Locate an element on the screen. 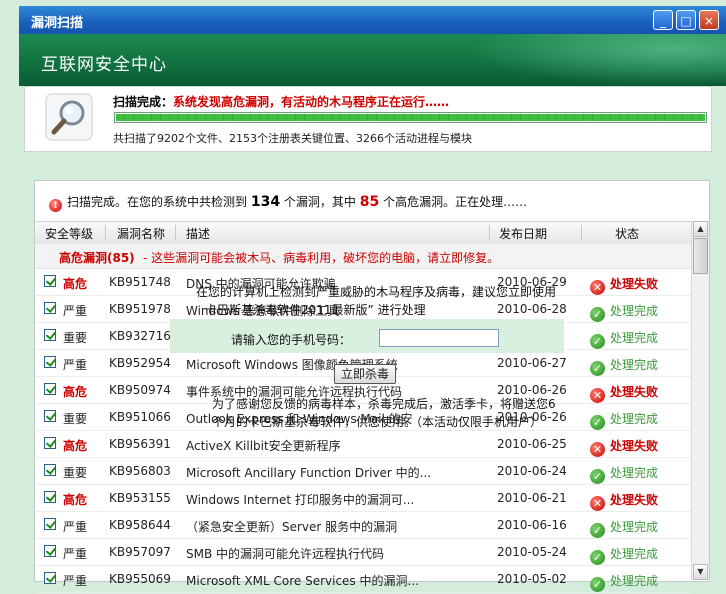 The height and width of the screenshot is (594, 726). row-level: 严重 is located at coordinates (75, 581).